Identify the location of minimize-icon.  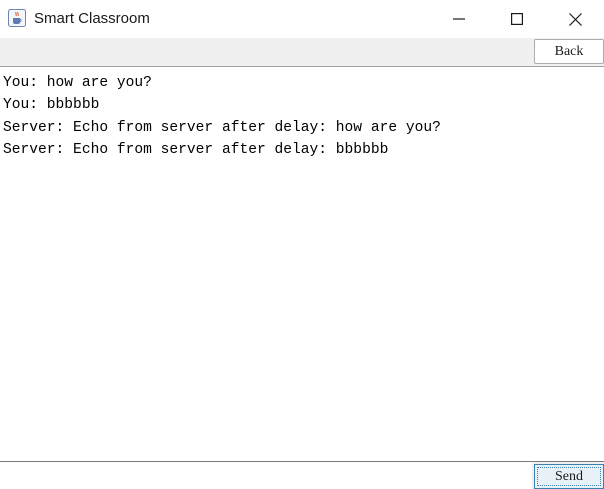
(459, 19).